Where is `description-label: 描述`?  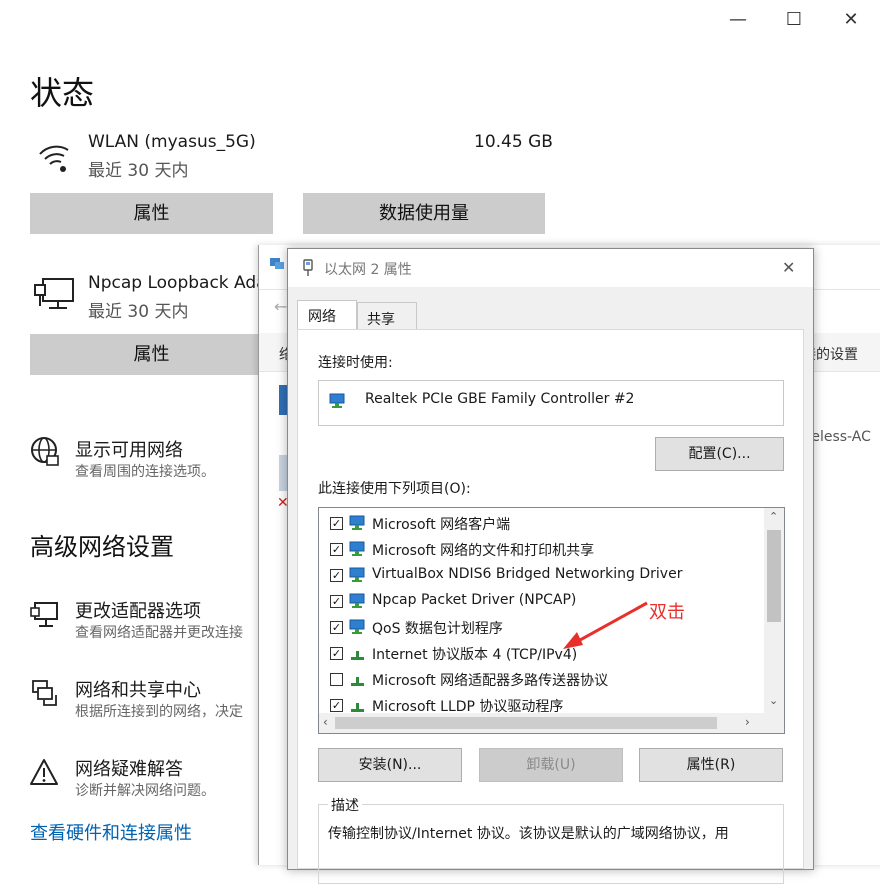 description-label: 描述 is located at coordinates (345, 805).